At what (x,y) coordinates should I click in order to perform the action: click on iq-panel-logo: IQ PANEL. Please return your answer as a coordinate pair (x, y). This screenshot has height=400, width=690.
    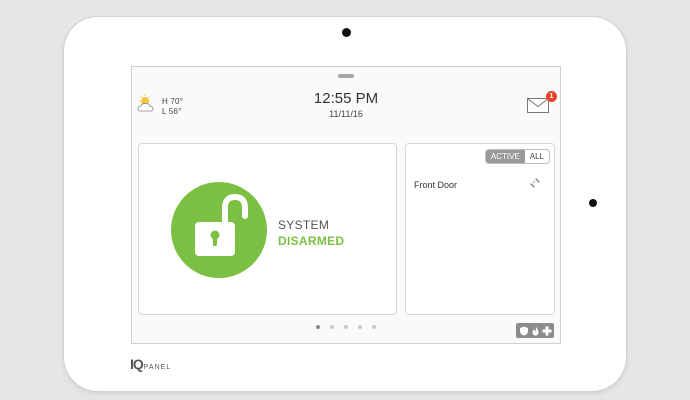
    Looking at the image, I should click on (150, 364).